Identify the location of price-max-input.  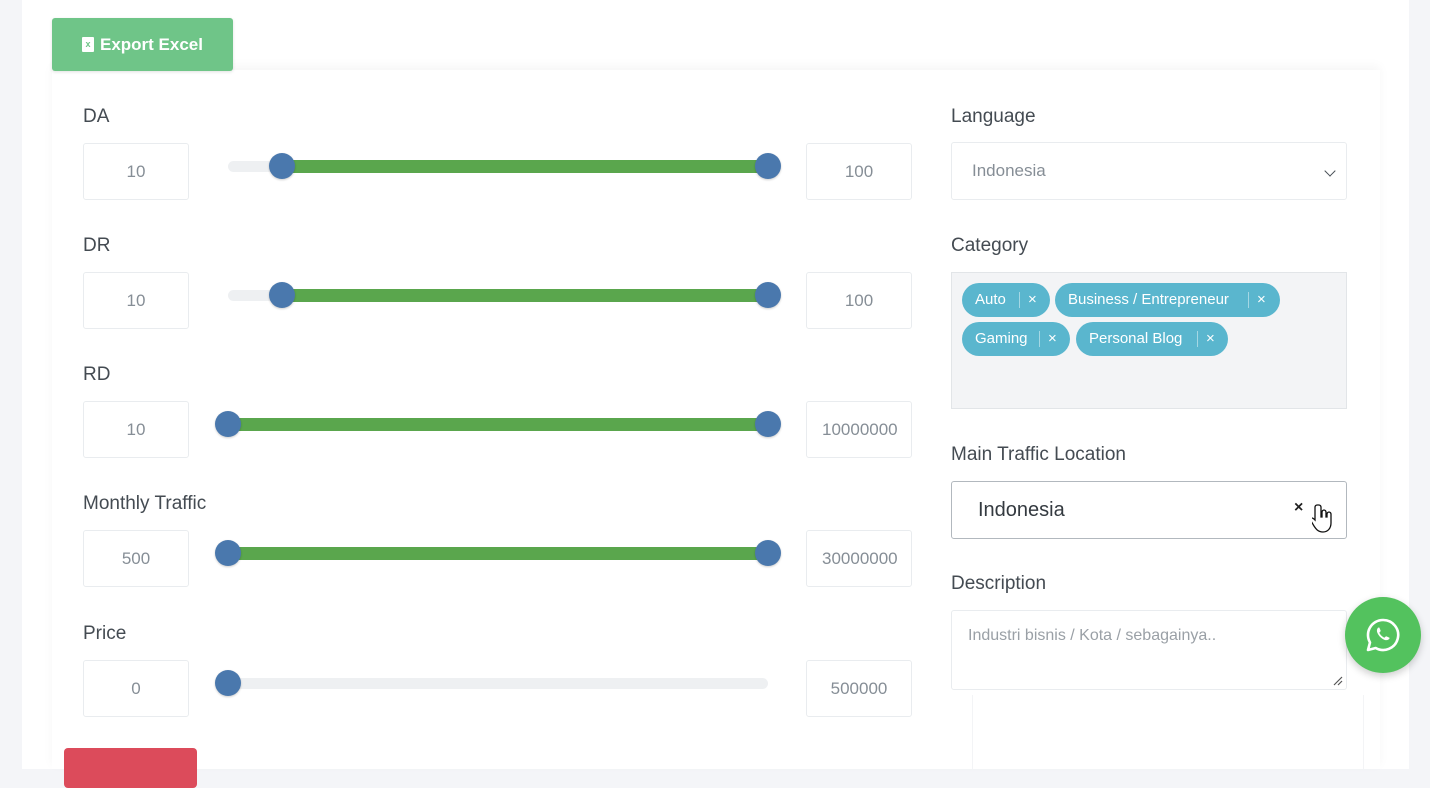
(859, 688).